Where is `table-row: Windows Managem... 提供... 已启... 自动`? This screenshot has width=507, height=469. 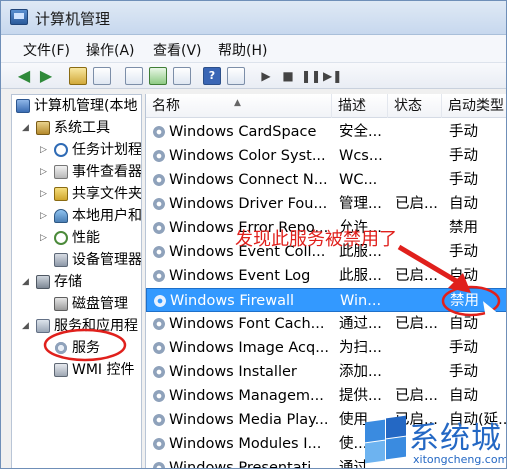 table-row: Windows Managem... 提供... 已启... 自动 is located at coordinates (326, 396).